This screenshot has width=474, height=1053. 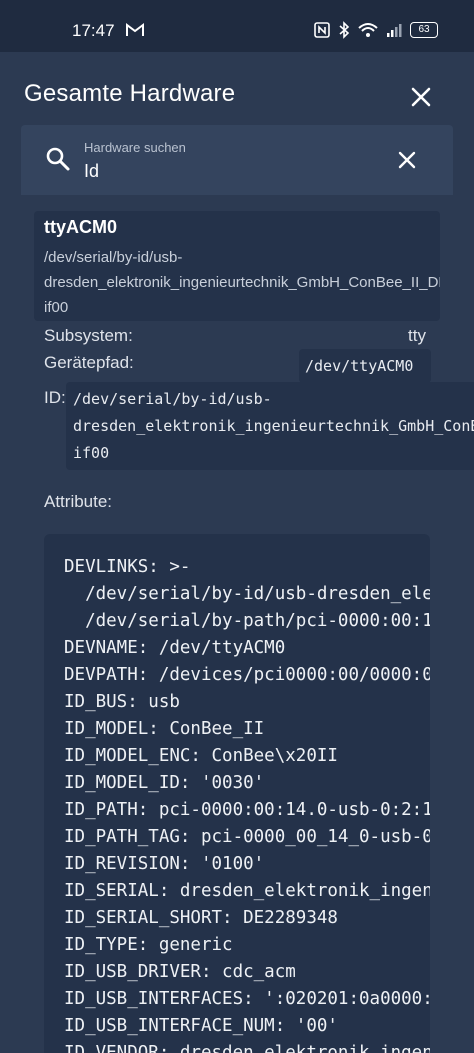 What do you see at coordinates (368, 32) in the screenshot?
I see `wifi-icon` at bounding box center [368, 32].